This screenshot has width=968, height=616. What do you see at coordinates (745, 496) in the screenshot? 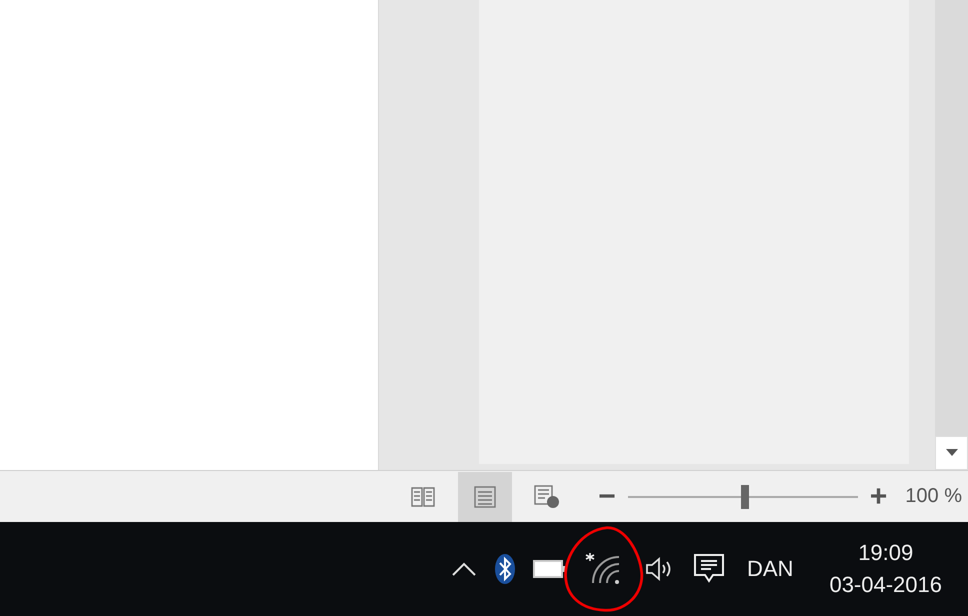
I see `slider-thumb` at bounding box center [745, 496].